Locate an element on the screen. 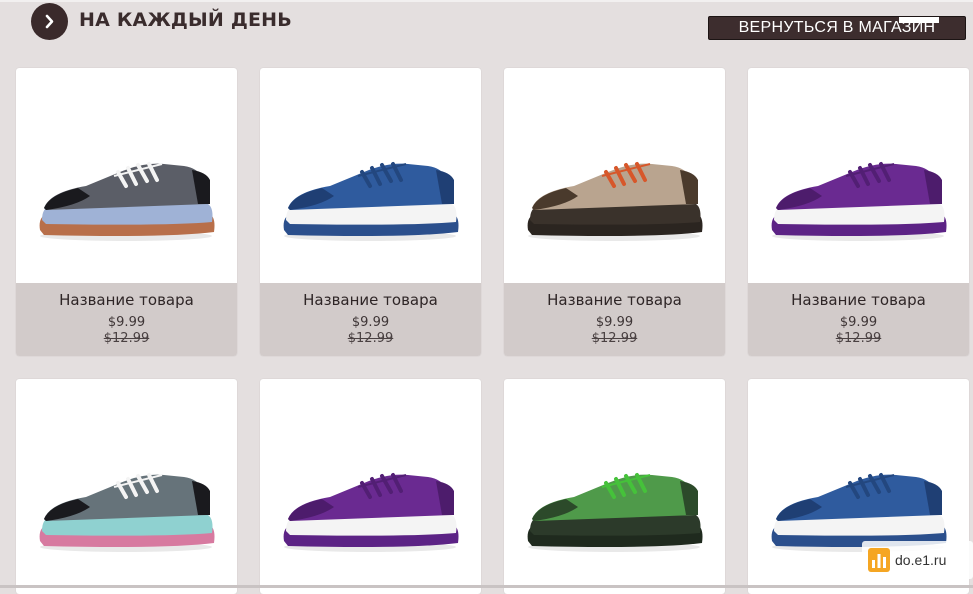 This screenshot has width=973, height=594. section-title: НА КАЖДЫЙ ДЕНЬ is located at coordinates (185, 20).